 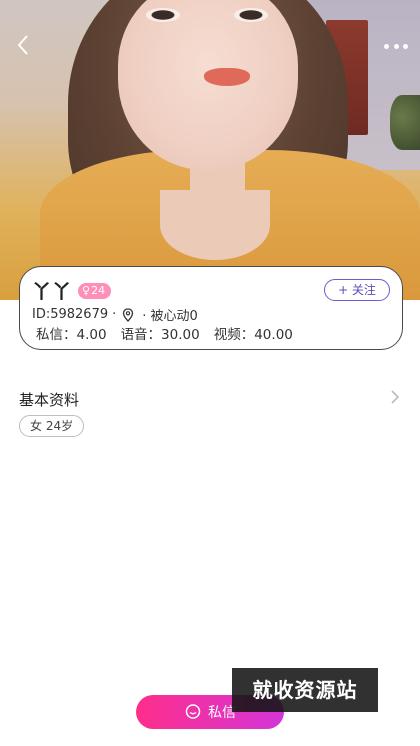 I want to click on more-dots-icon, so click(x=396, y=46).